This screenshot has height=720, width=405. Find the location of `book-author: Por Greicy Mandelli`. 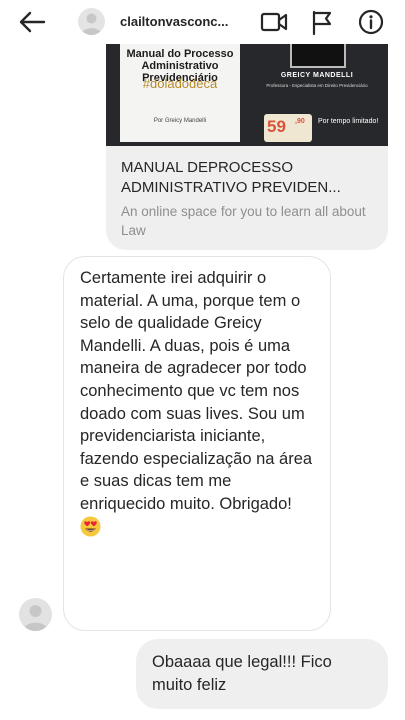

book-author: Por Greicy Mandelli is located at coordinates (180, 121).